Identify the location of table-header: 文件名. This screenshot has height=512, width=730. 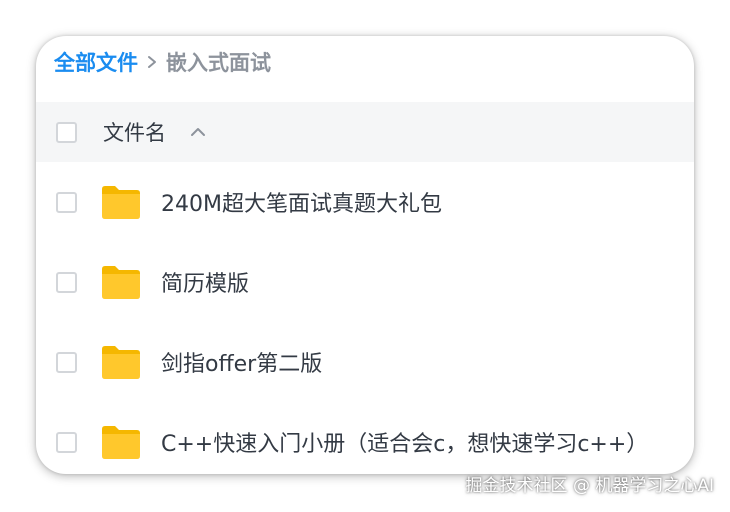
(365, 132).